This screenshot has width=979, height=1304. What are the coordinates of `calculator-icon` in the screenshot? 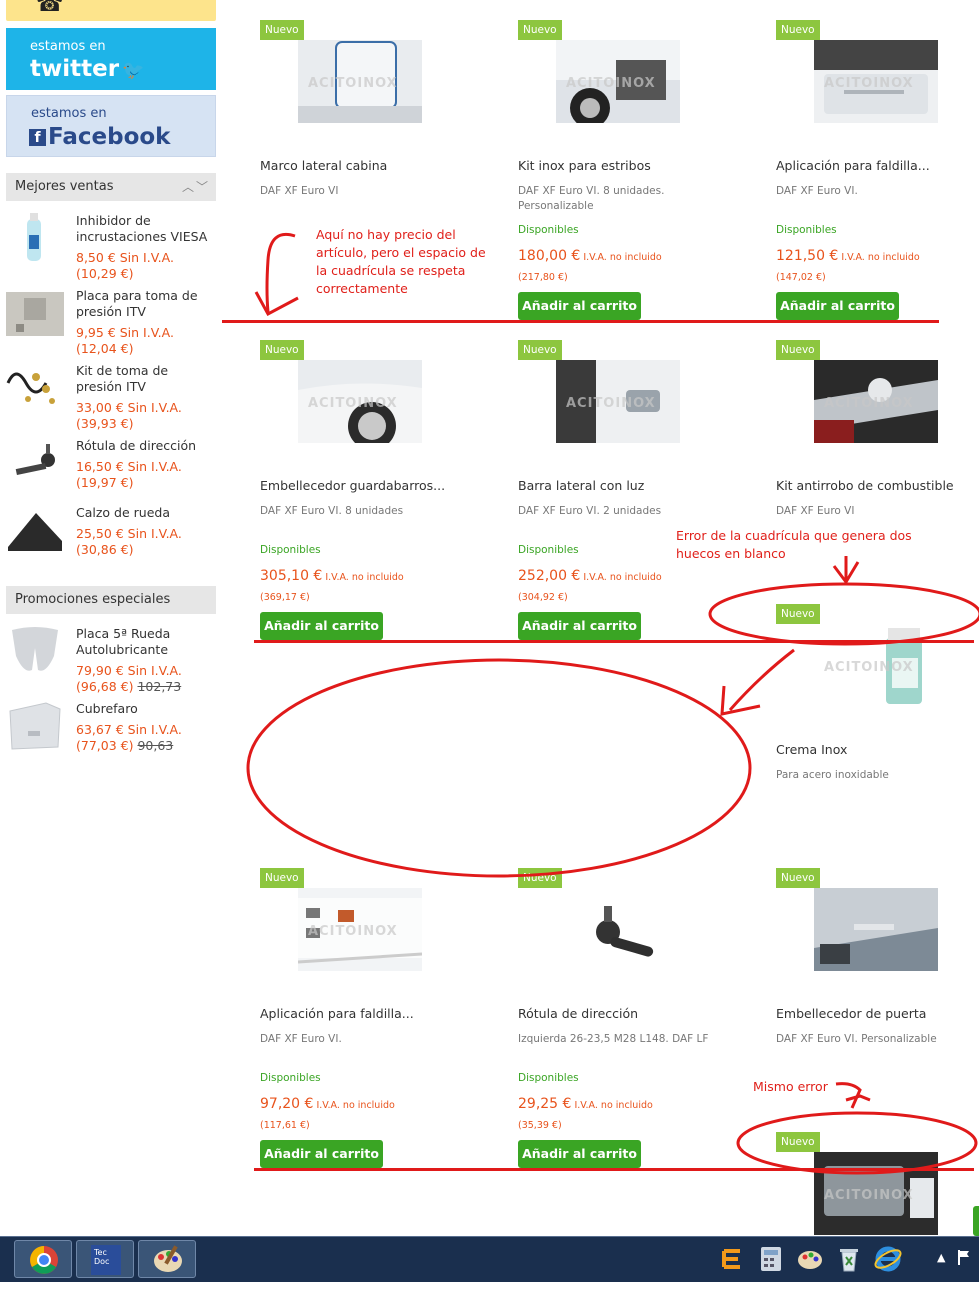 It's located at (771, 1259).